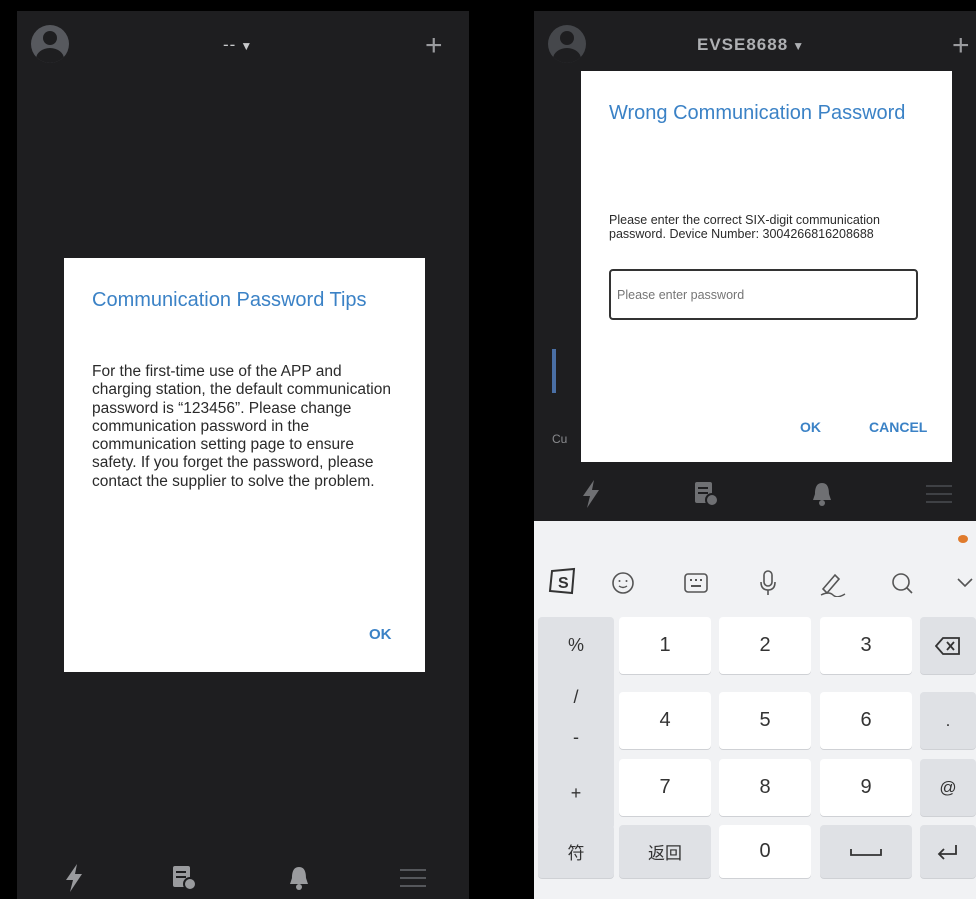  What do you see at coordinates (576, 723) in the screenshot?
I see `symbol-column: % / - +` at bounding box center [576, 723].